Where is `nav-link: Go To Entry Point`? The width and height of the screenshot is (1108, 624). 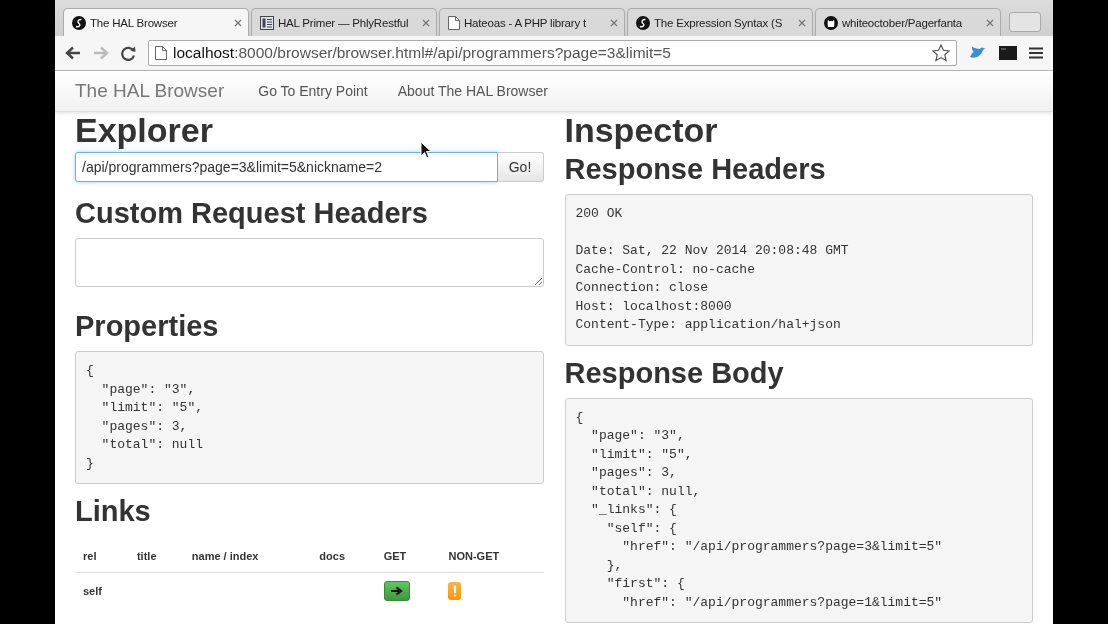 nav-link: Go To Entry Point is located at coordinates (313, 91).